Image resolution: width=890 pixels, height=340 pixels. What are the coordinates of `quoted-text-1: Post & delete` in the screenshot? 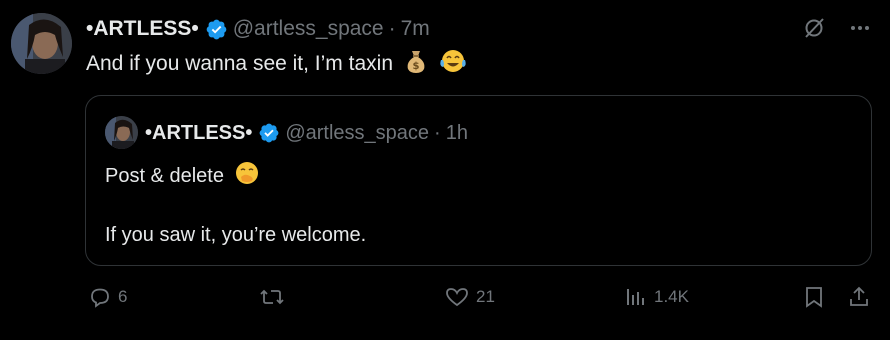 It's located at (164, 176).